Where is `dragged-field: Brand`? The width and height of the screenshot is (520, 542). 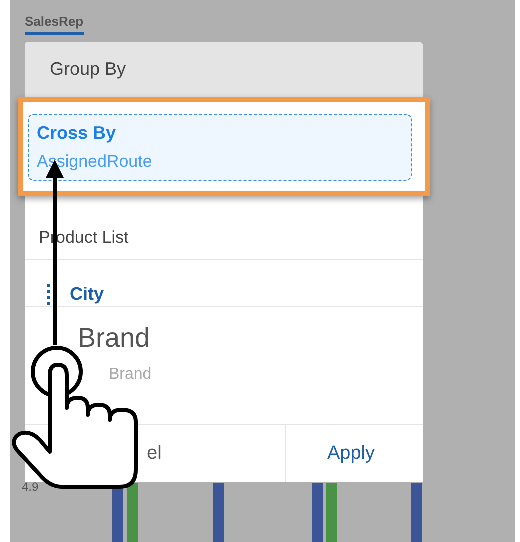
dragged-field: Brand is located at coordinates (98, 338).